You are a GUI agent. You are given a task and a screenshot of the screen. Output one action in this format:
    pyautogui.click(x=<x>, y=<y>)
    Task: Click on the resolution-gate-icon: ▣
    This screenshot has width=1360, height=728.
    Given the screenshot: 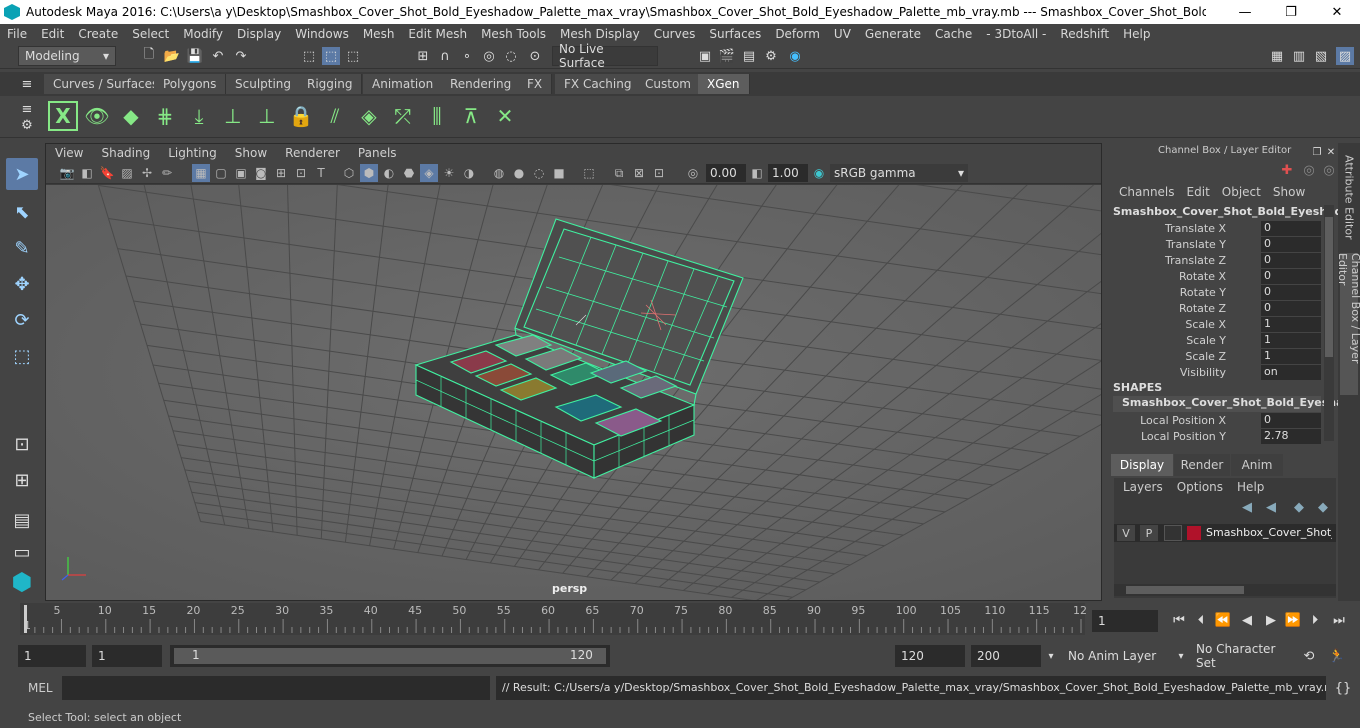 What is the action you would take?
    pyautogui.click(x=241, y=173)
    